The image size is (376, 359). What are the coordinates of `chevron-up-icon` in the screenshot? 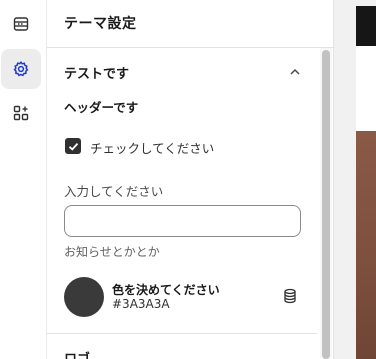 It's located at (295, 73).